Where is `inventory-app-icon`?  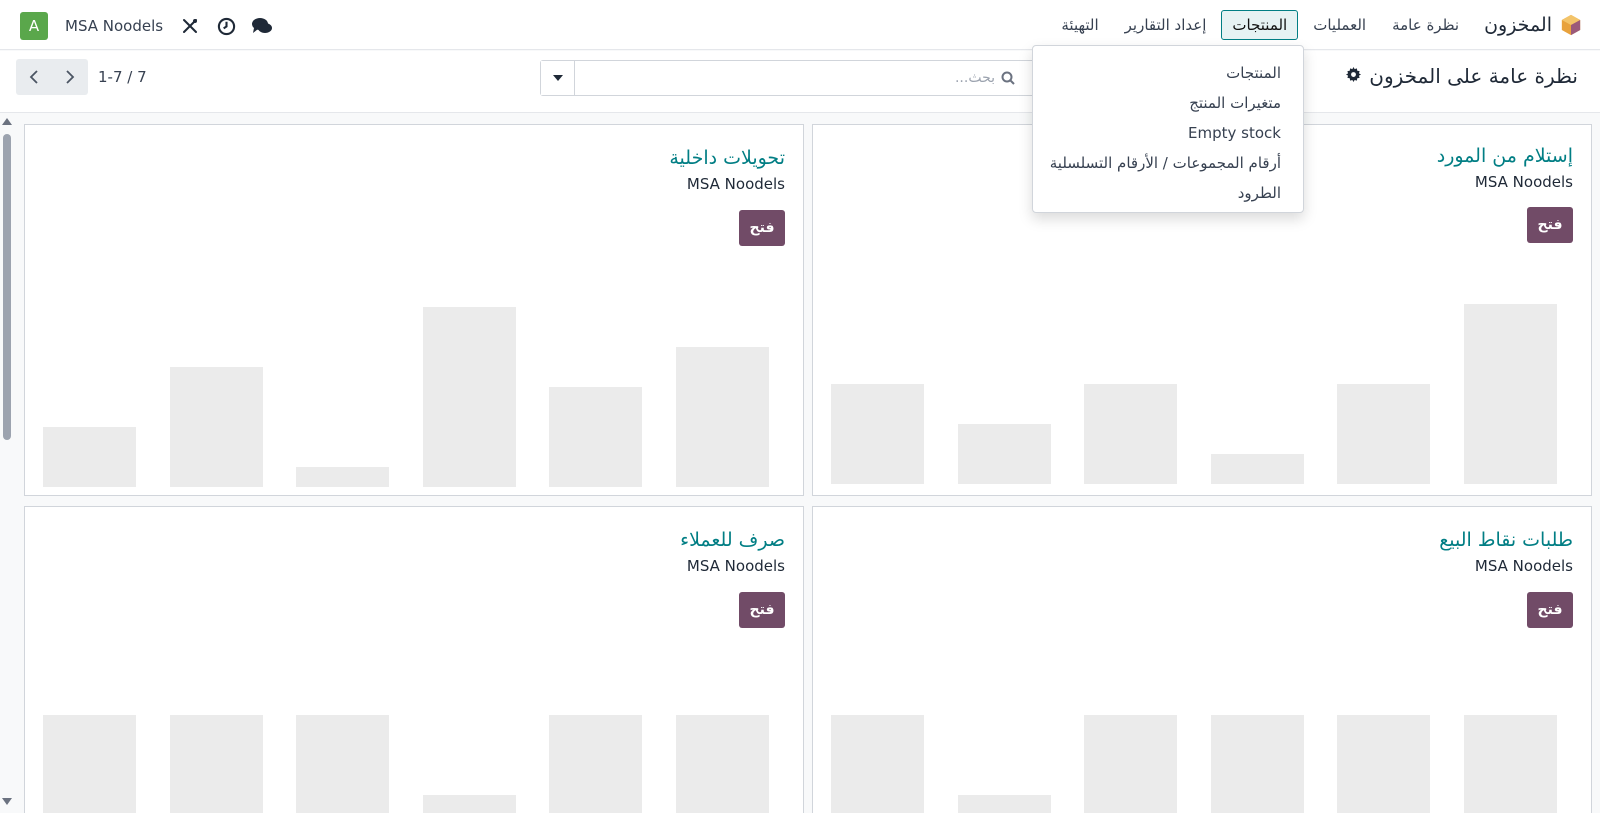 inventory-app-icon is located at coordinates (1571, 25).